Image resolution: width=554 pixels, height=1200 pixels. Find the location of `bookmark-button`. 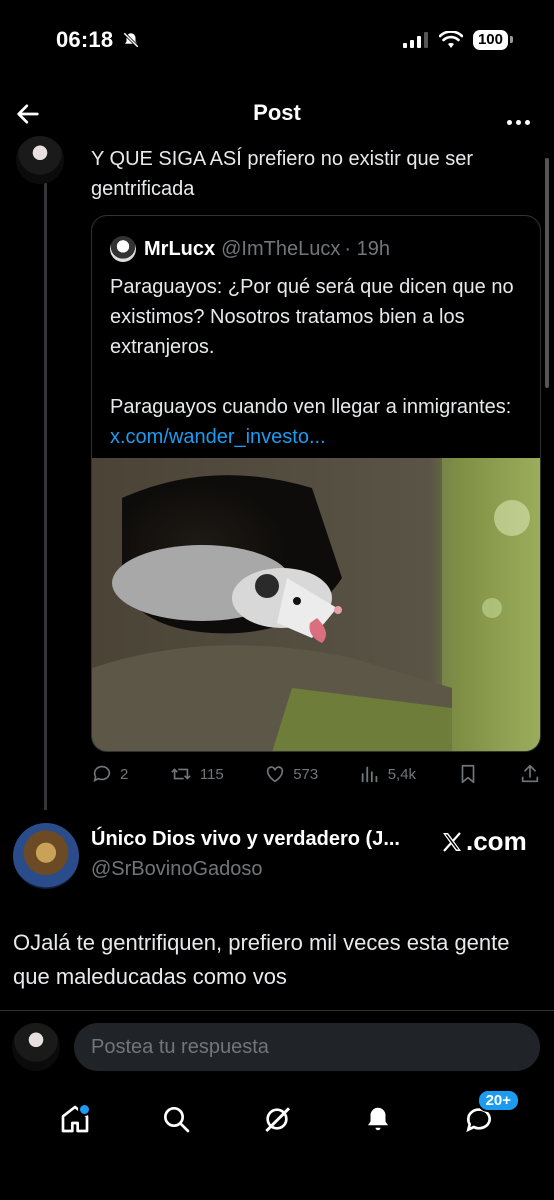

bookmark-button is located at coordinates (468, 774).